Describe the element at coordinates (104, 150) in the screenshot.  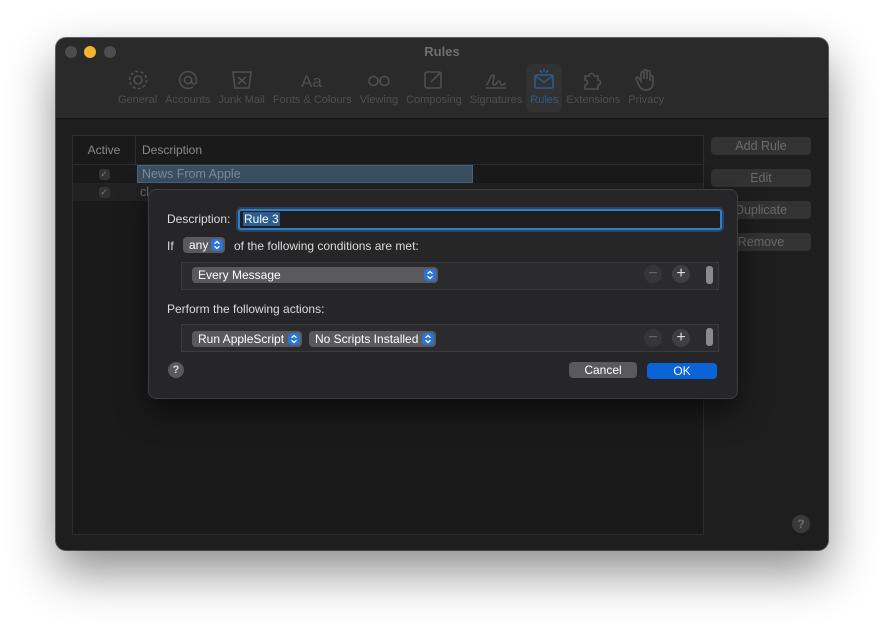
I see `column-header-active: Active` at that location.